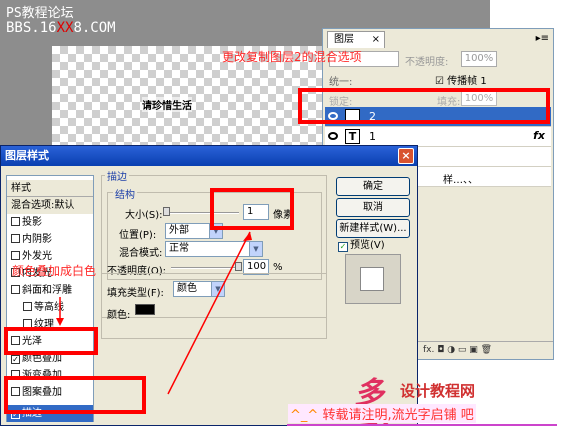 The width and height of the screenshot is (565, 426). Describe the element at coordinates (438, 137) in the screenshot. I see `layer-row-1: T 1 fx` at that location.